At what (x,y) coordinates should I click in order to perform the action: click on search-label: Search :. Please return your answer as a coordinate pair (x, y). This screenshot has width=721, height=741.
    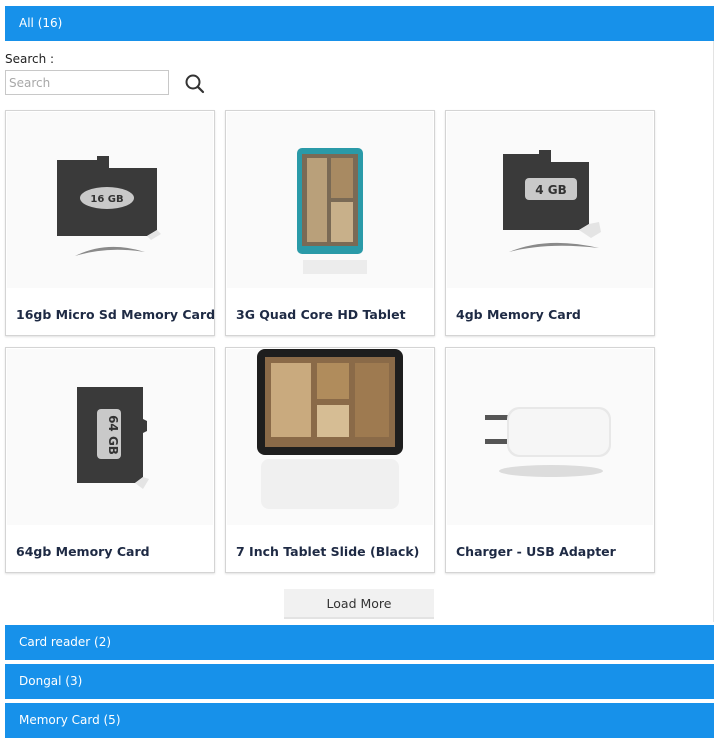
    Looking at the image, I should click on (30, 59).